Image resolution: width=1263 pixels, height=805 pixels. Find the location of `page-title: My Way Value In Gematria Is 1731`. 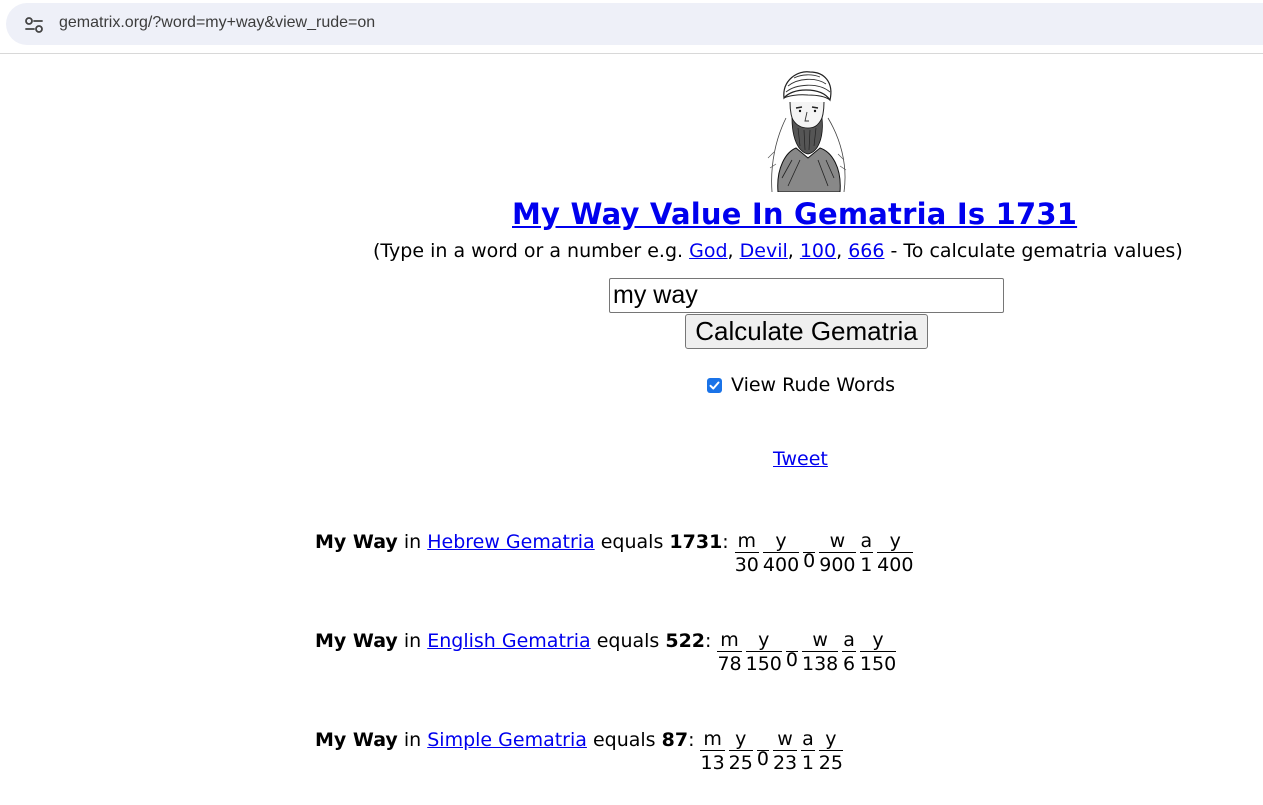

page-title: My Way Value In Gematria Is 1731 is located at coordinates (794, 214).